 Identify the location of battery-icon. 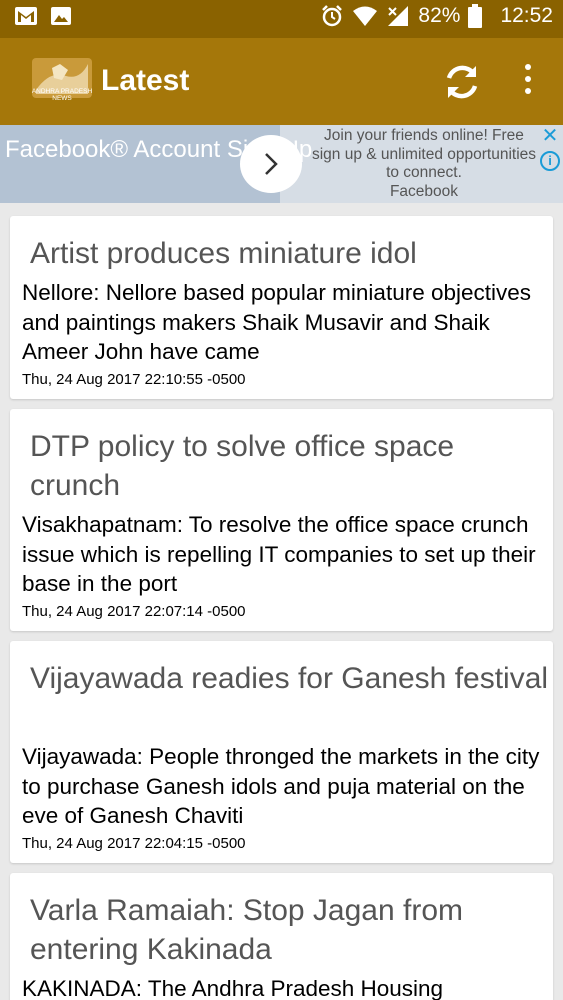
(475, 16).